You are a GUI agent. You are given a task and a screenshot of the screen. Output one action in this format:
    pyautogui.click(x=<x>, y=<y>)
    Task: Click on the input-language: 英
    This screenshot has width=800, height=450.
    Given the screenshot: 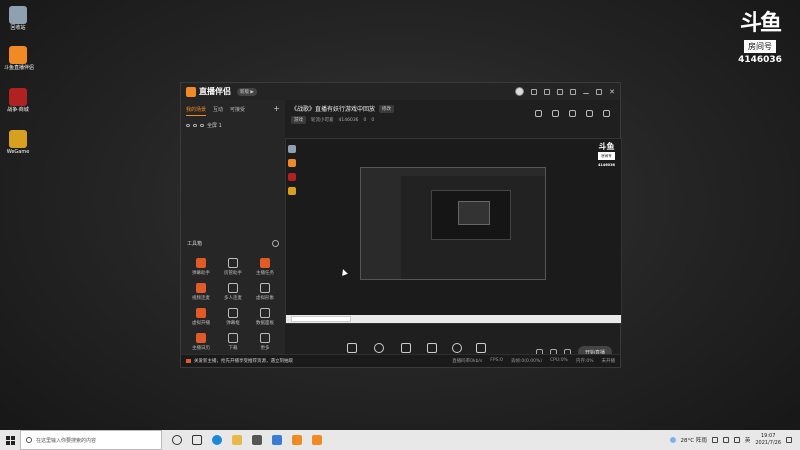 What is the action you would take?
    pyautogui.click(x=748, y=440)
    